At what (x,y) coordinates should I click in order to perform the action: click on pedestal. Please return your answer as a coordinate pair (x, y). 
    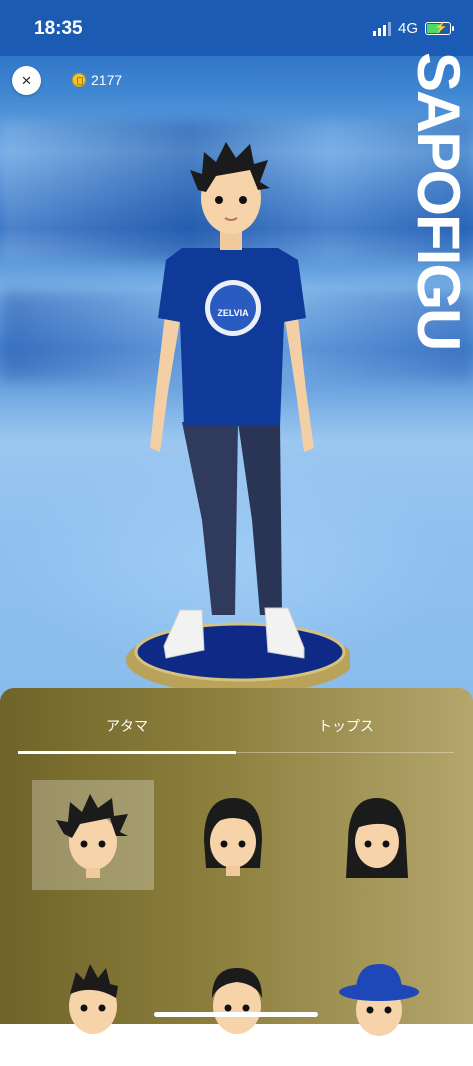
    Looking at the image, I should click on (238, 658).